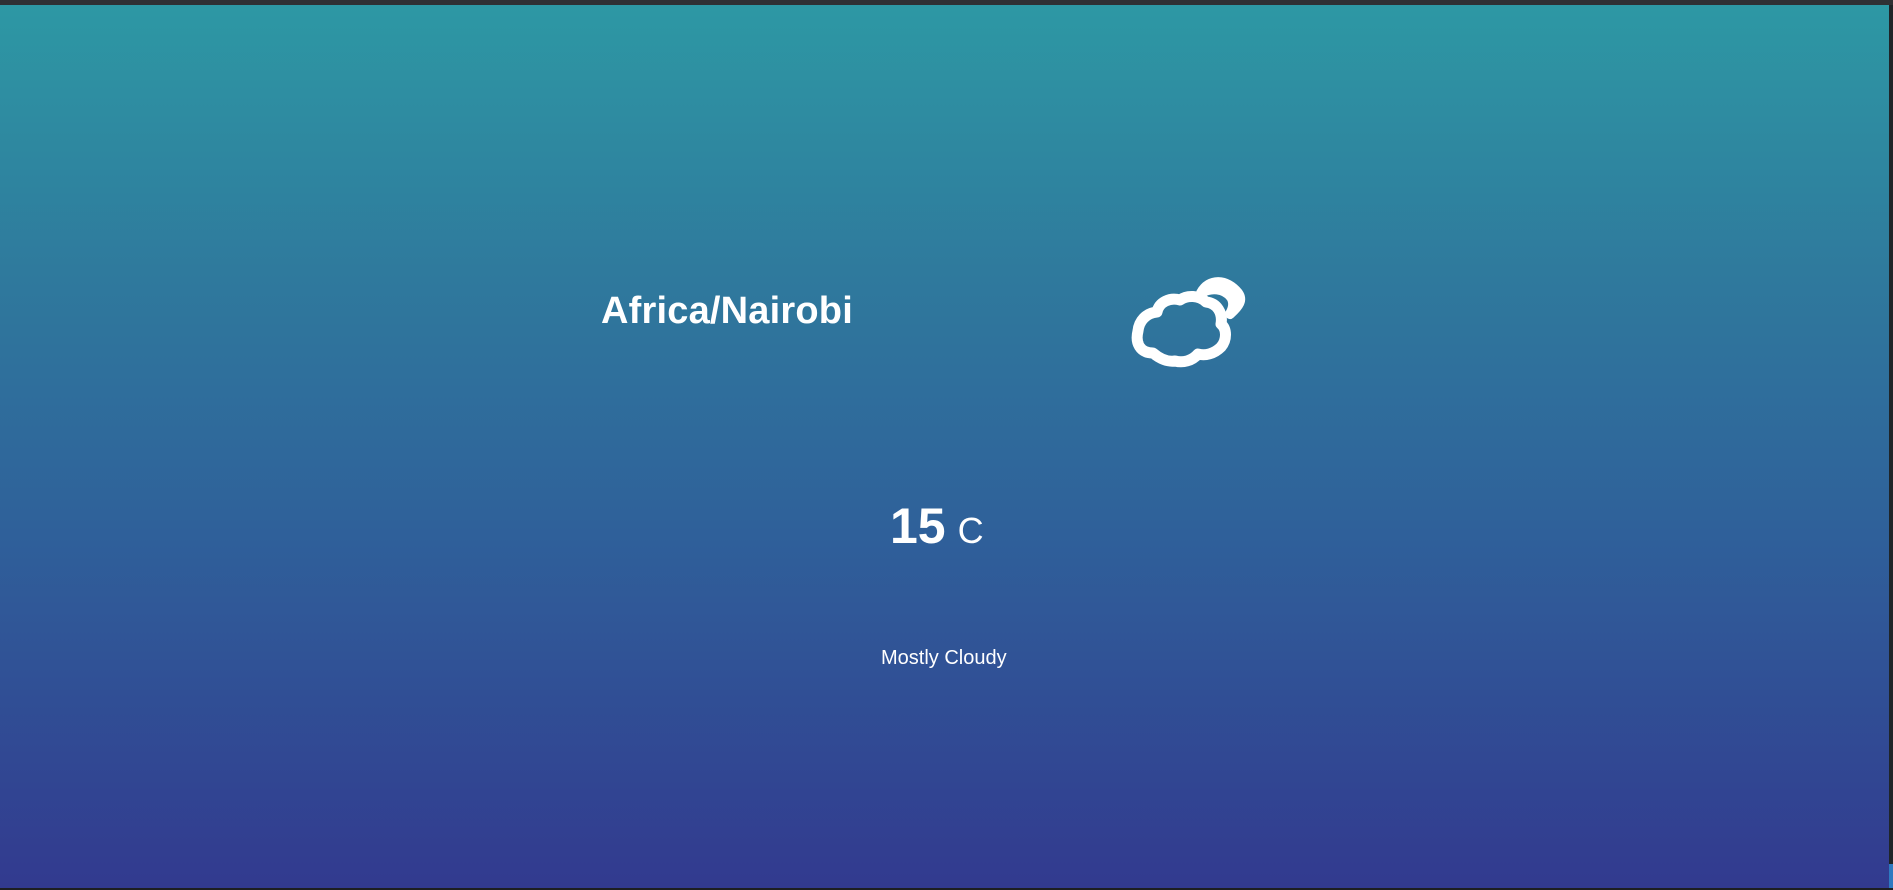 This screenshot has width=1893, height=890. I want to click on partly-cloudy-night-icon, so click(1198, 327).